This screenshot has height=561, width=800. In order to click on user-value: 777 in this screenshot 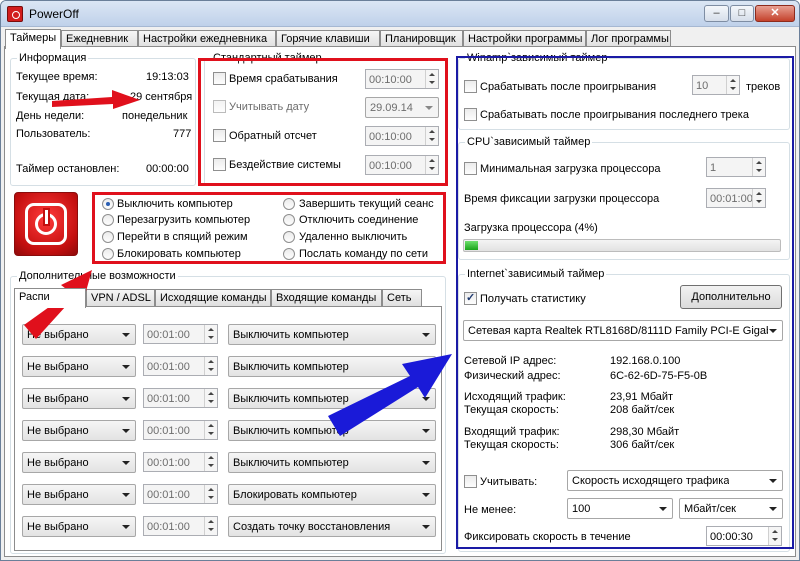, I will do `click(182, 134)`.